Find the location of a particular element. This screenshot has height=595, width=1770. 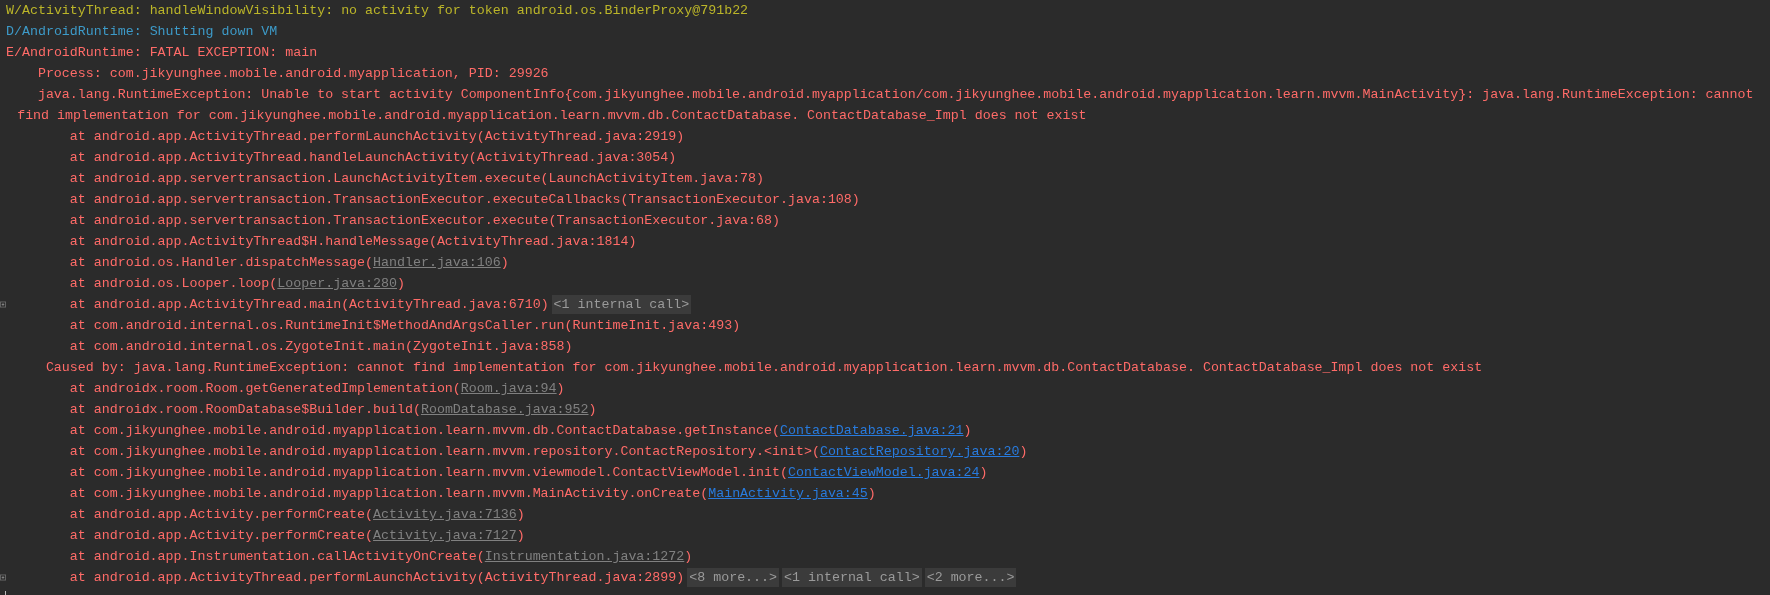

stack-frame-text: at android.app.servertransaction.LaunchActivityItem.execute( is located at coordinates (309, 179).